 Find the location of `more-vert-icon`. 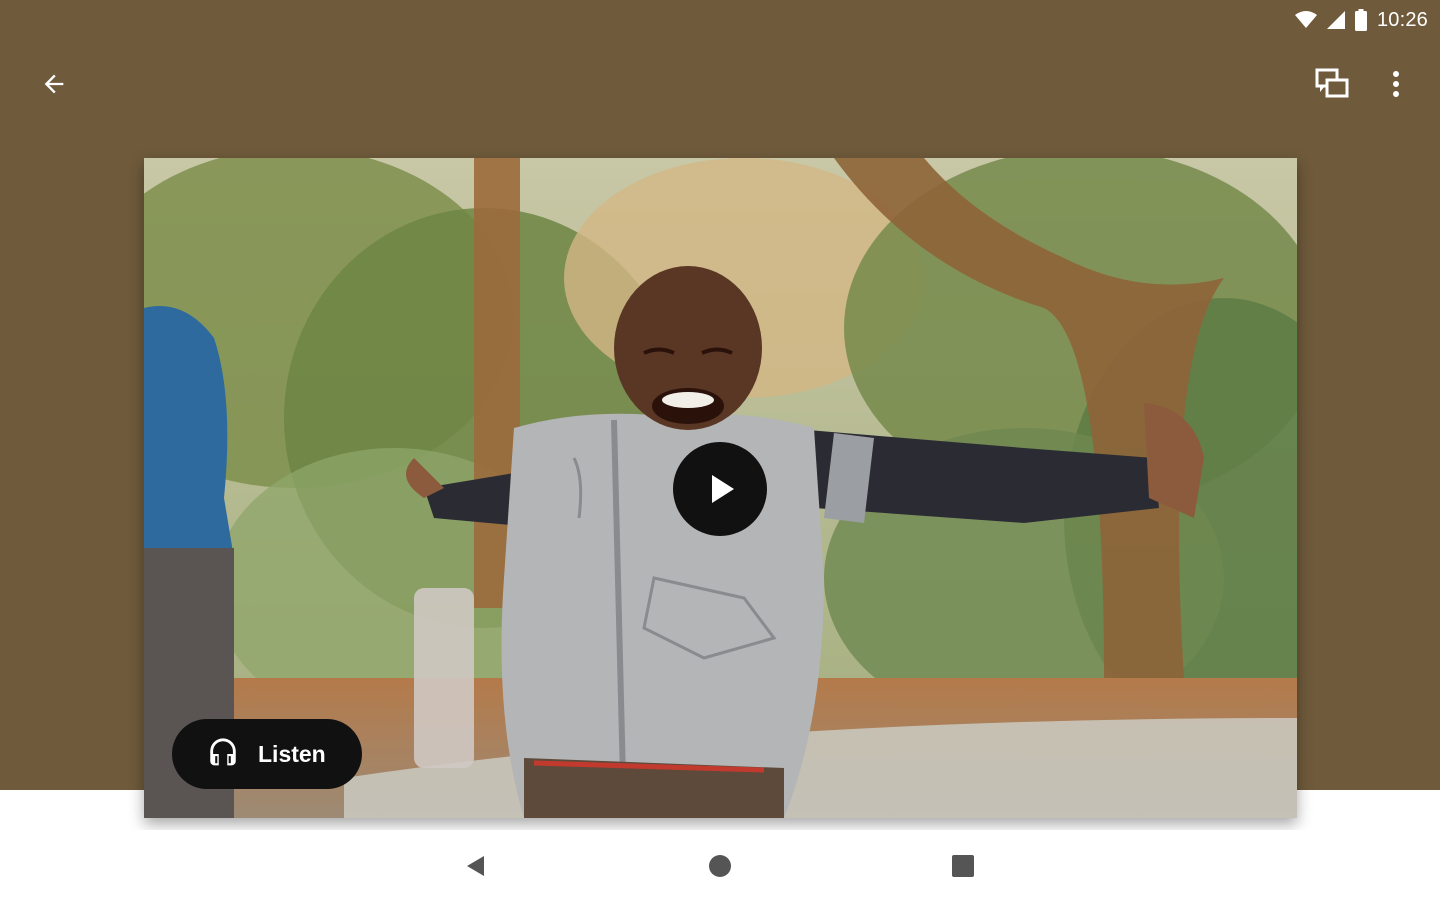

more-vert-icon is located at coordinates (1396, 84).